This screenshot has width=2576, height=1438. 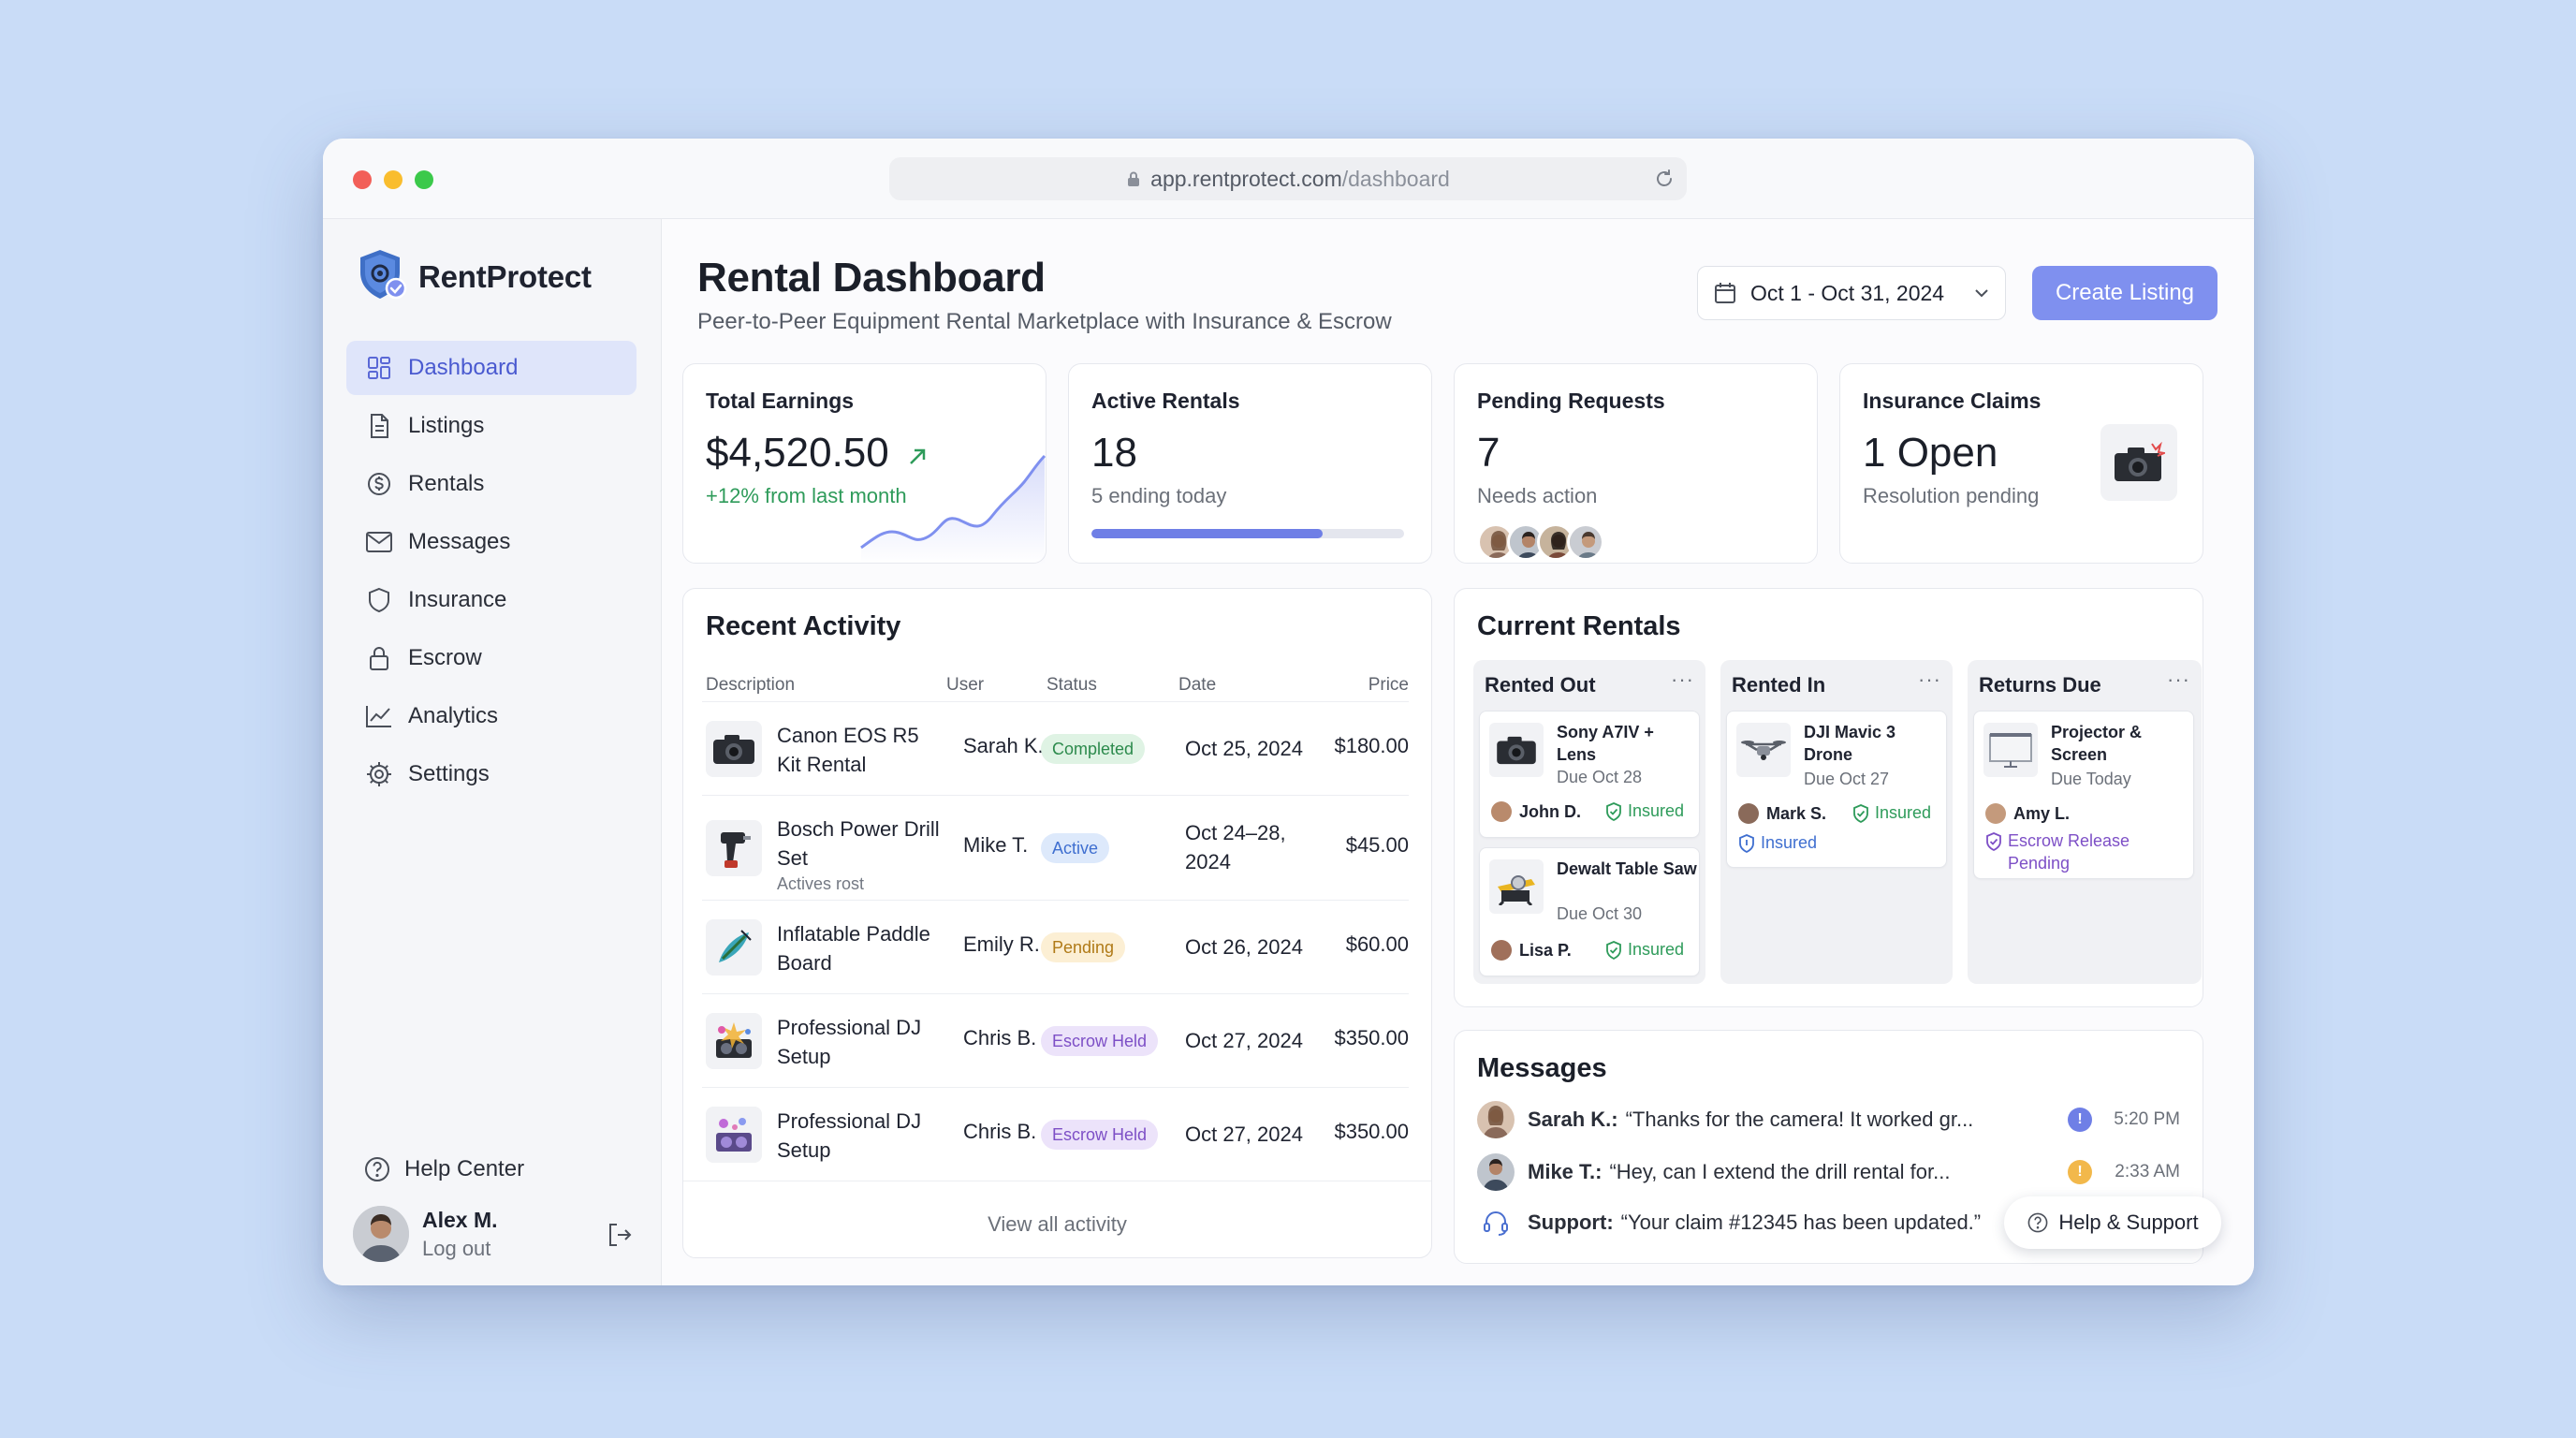 I want to click on kpi-active-rentals: Active Rentals 18 5 ending today, so click(x=1250, y=463).